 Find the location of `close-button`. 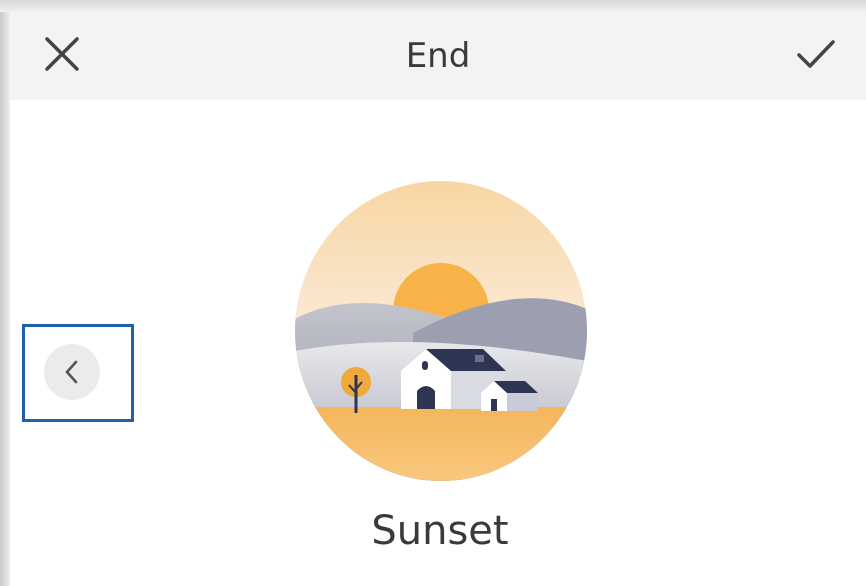

close-button is located at coordinates (62, 54).